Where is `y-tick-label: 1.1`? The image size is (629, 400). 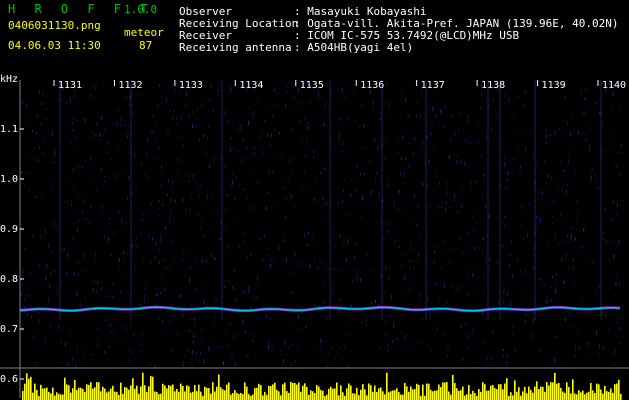 y-tick-label: 1.1 is located at coordinates (9, 129).